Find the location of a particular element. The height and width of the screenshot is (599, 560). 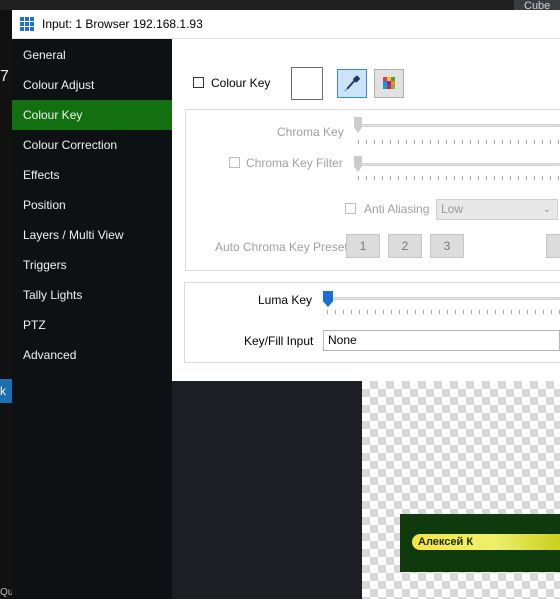

swatch-fill is located at coordinates (307, 83).